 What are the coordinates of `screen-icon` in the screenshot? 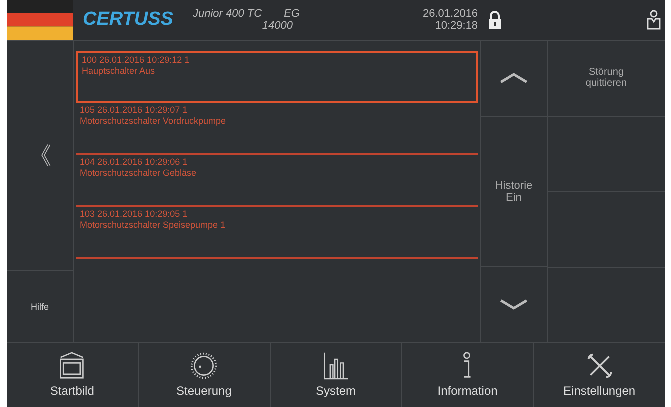 It's located at (72, 366).